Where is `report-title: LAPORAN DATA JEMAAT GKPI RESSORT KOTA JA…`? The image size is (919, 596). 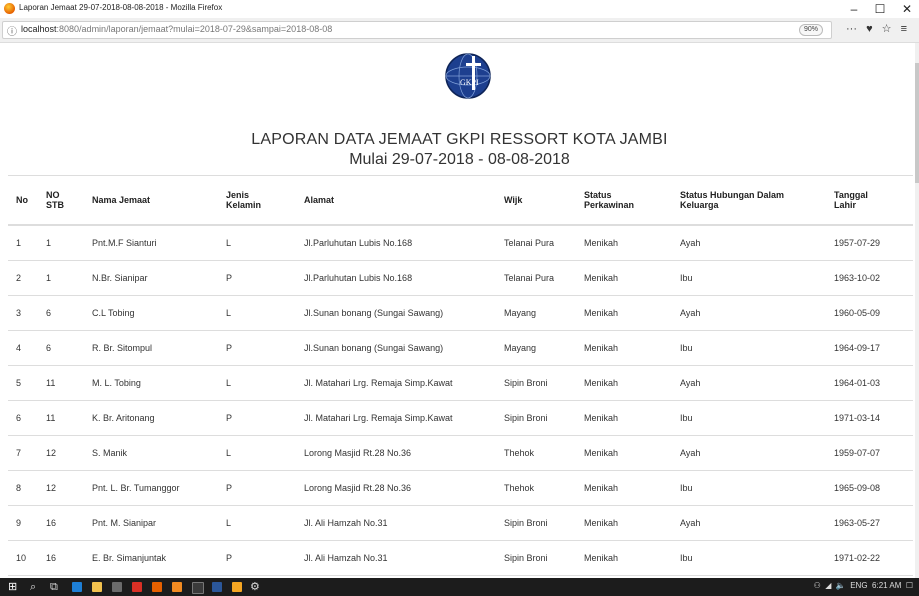
report-title: LAPORAN DATA JEMAAT GKPI RESSORT KOTA JA… is located at coordinates (459, 139).